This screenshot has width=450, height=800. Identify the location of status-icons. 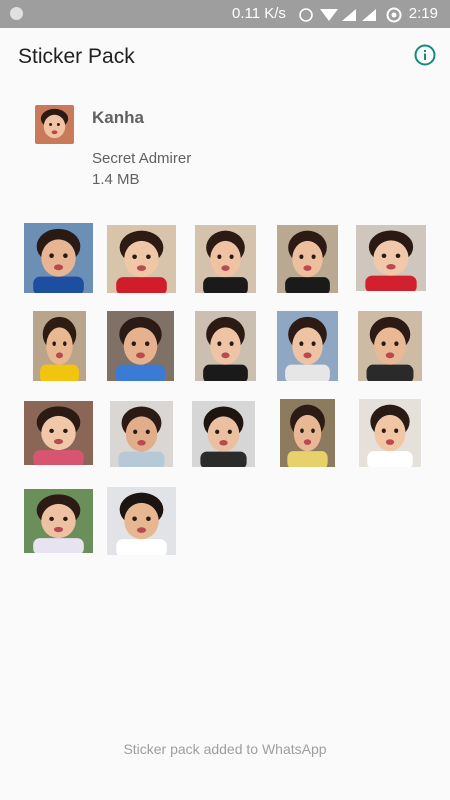
(350, 15).